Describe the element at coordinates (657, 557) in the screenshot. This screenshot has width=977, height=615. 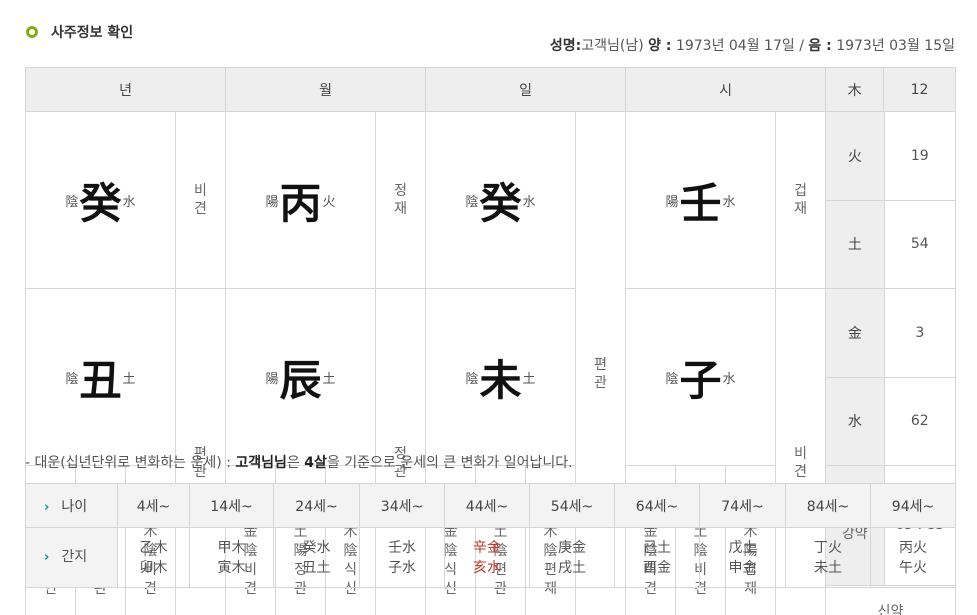
I see `daeun-ganji-cell: 己土 酉金` at that location.